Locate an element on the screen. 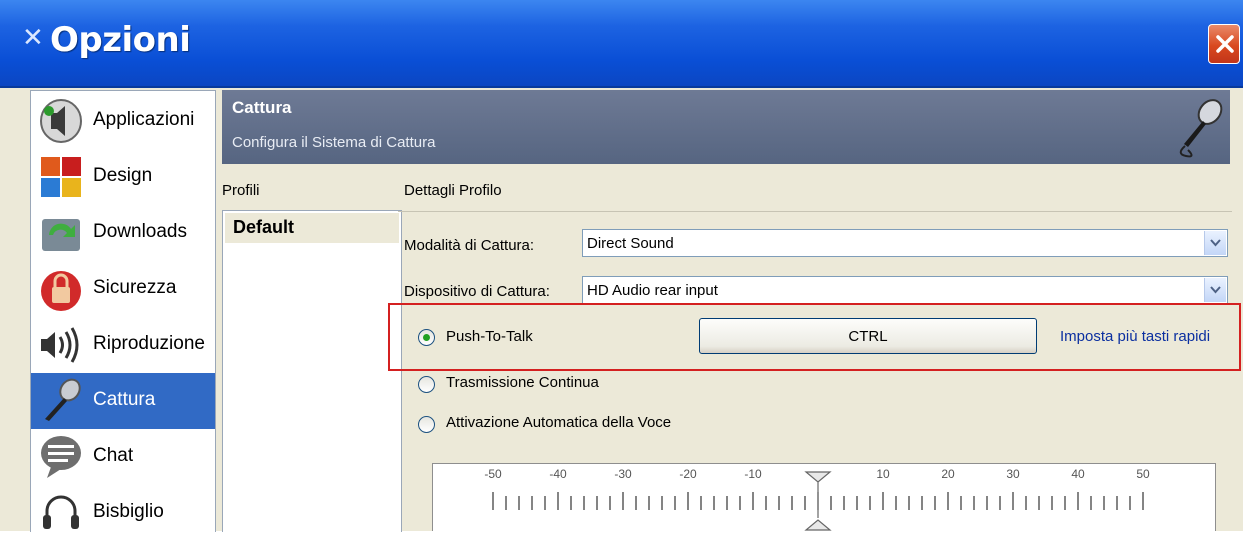 This screenshot has height=541, width=1243. sidebar-item-riproduzione: Riproduzione is located at coordinates (123, 345).